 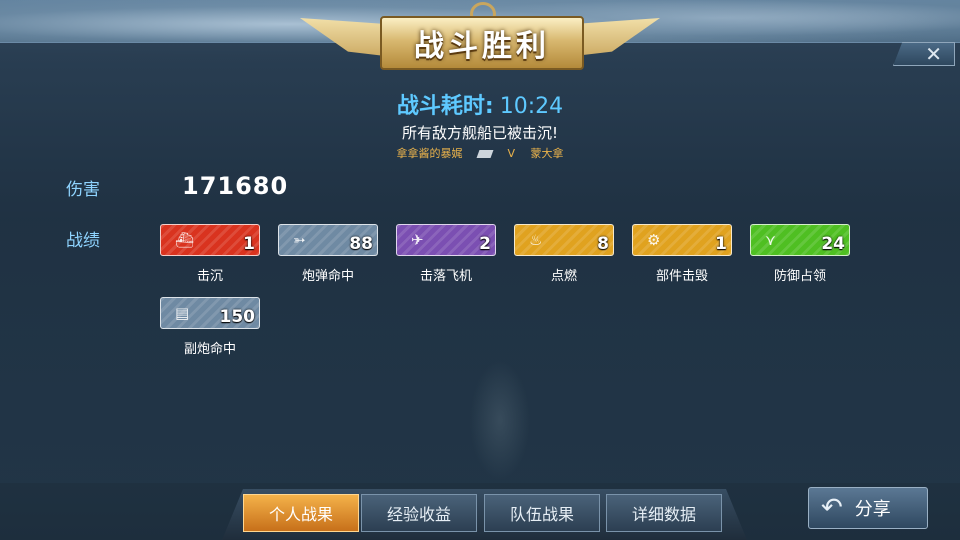 I want to click on stat-caption: 击落飞机, so click(x=445, y=276).